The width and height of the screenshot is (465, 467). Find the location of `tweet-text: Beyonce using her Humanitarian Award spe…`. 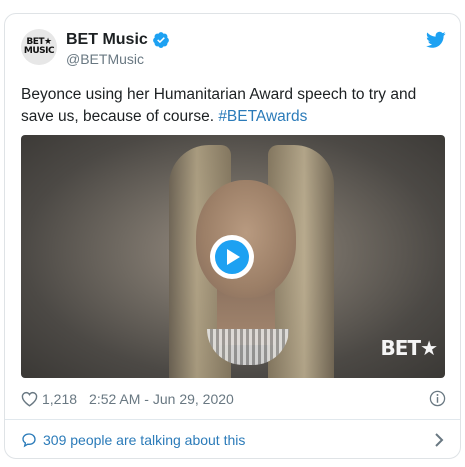

tweet-text: Beyonce using her Humanitarian Award spe… is located at coordinates (233, 106).